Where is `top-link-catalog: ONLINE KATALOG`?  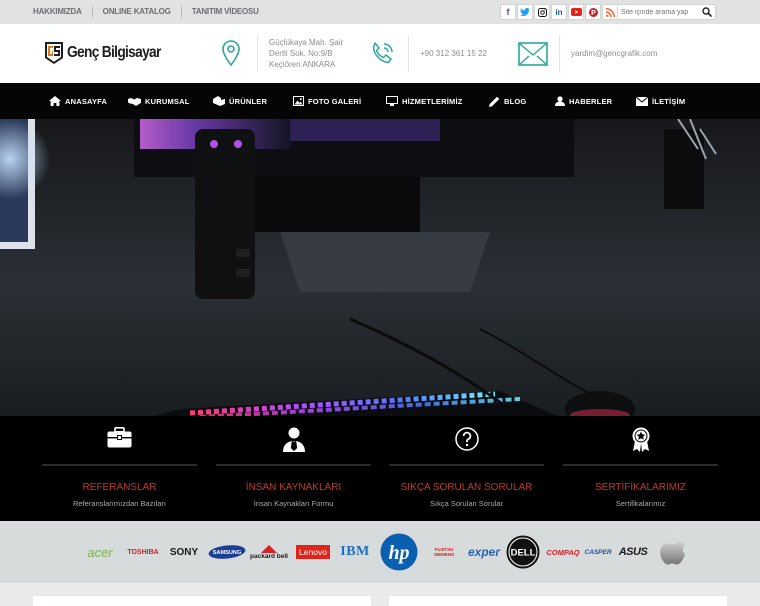
top-link-catalog: ONLINE KATALOG is located at coordinates (137, 12).